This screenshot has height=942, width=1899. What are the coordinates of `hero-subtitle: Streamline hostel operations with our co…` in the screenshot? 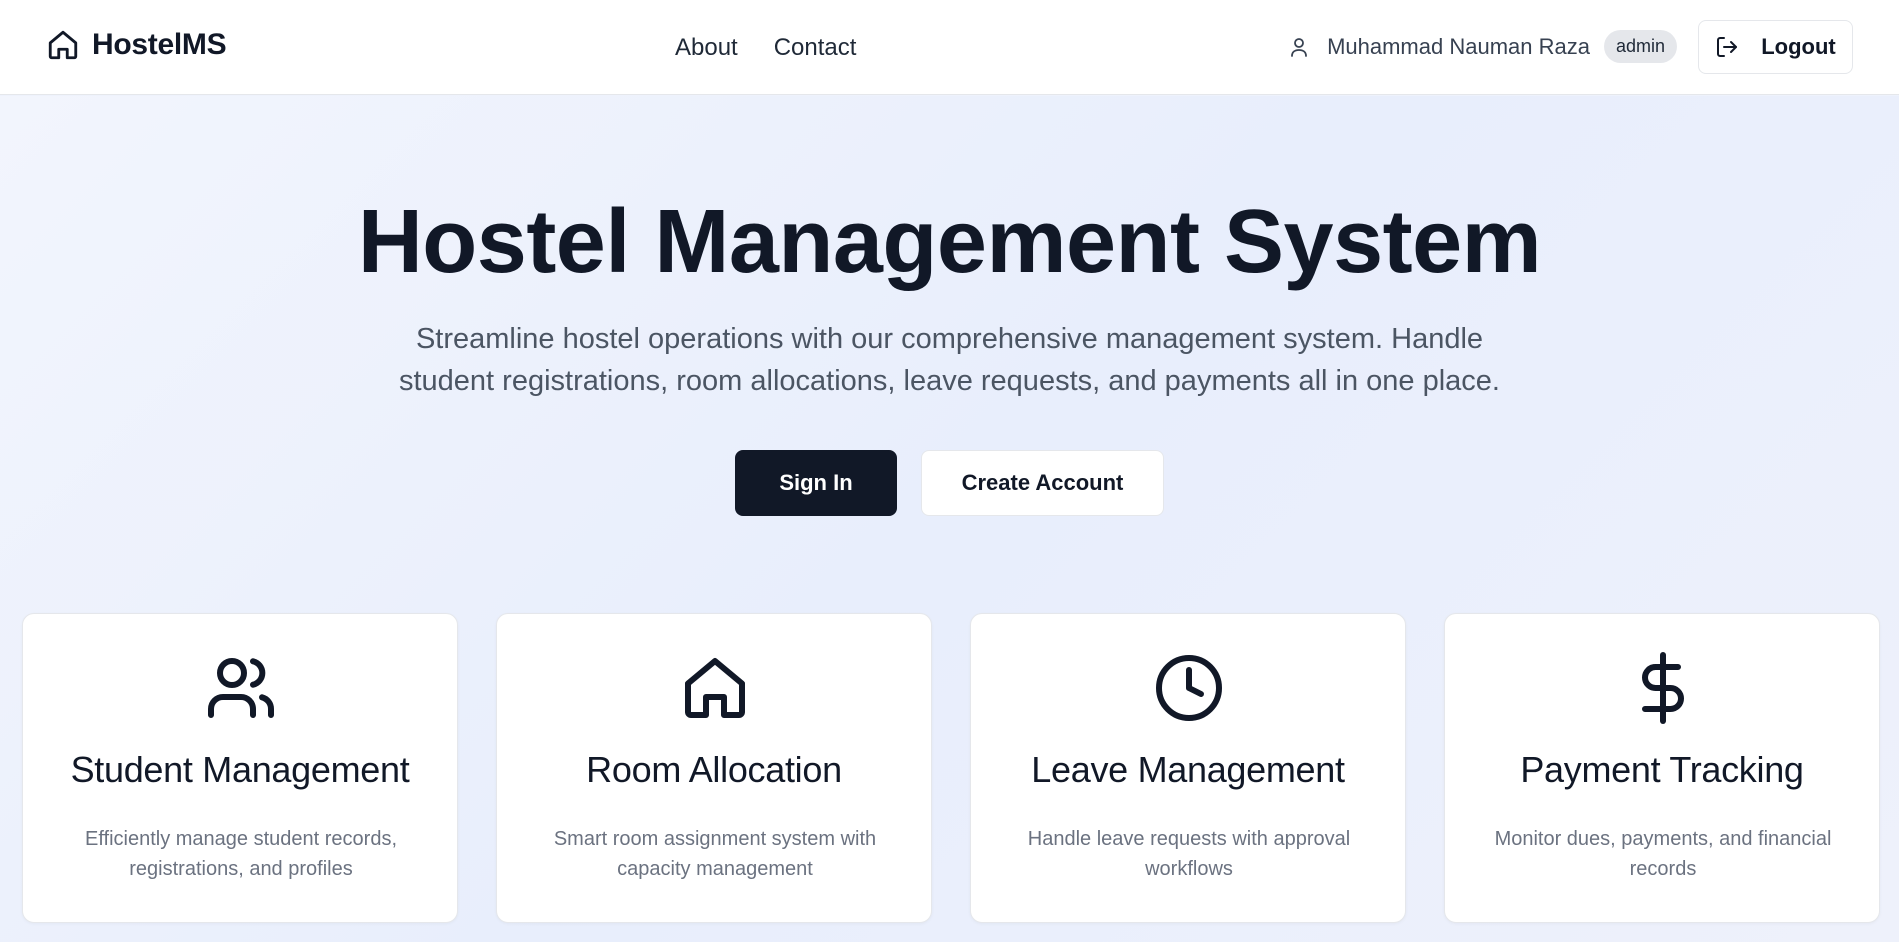 It's located at (949, 360).